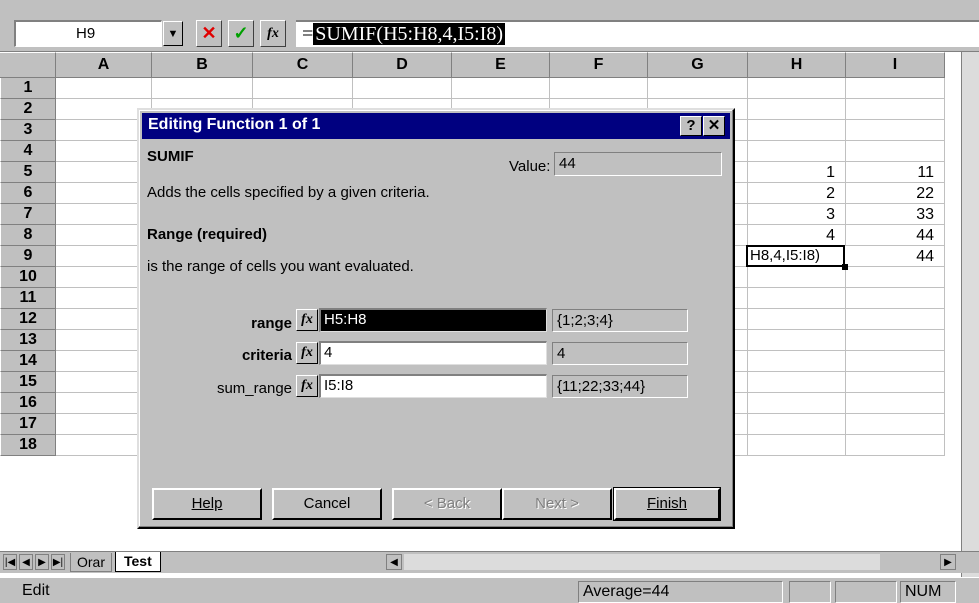 This screenshot has height=603, width=979. What do you see at coordinates (599, 65) in the screenshot?
I see `column-header-F: F` at bounding box center [599, 65].